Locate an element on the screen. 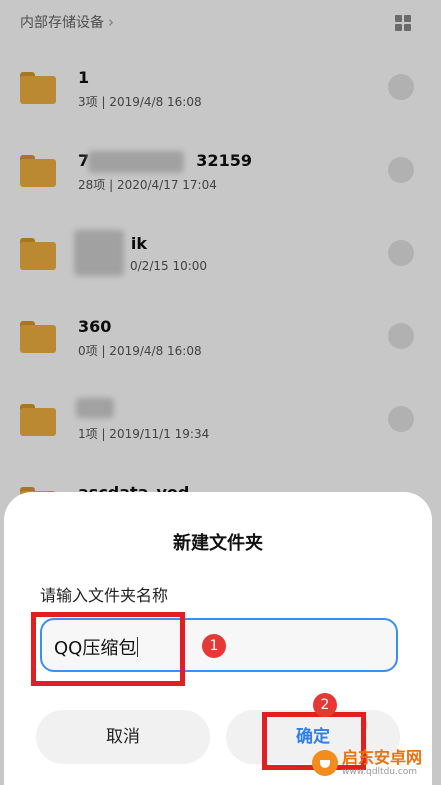 The height and width of the screenshot is (785, 441). watermark: 启东安卓网 www.qdltdu.com is located at coordinates (374, 763).